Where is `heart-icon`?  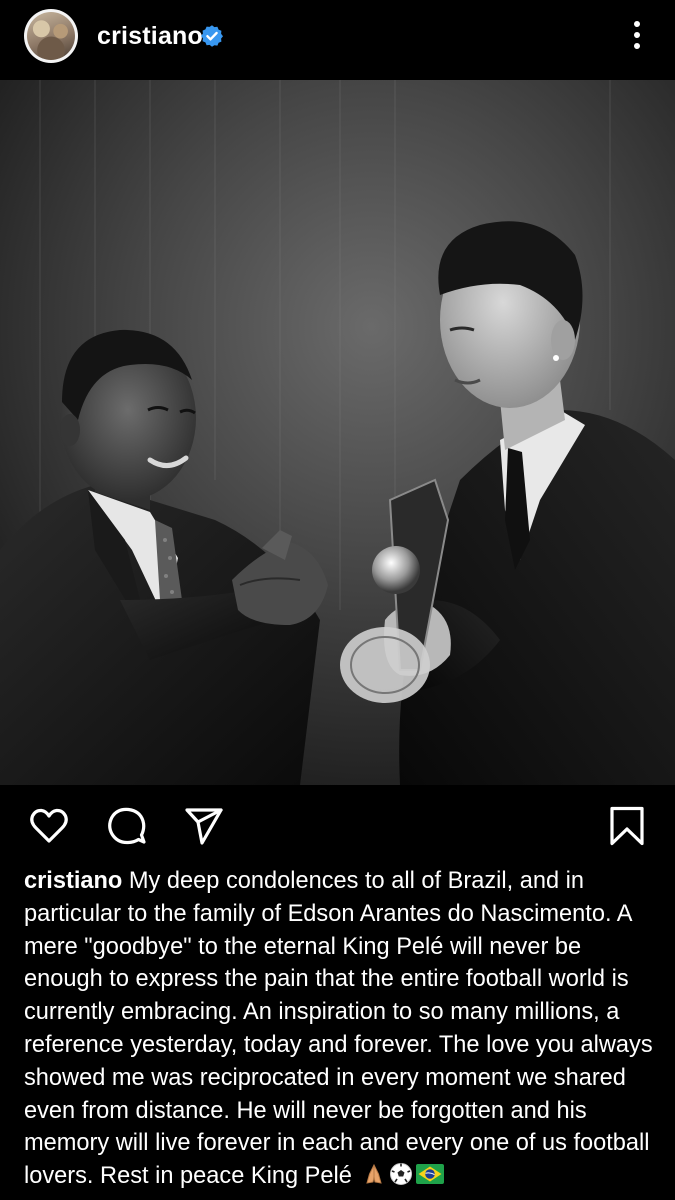
heart-icon is located at coordinates (49, 826).